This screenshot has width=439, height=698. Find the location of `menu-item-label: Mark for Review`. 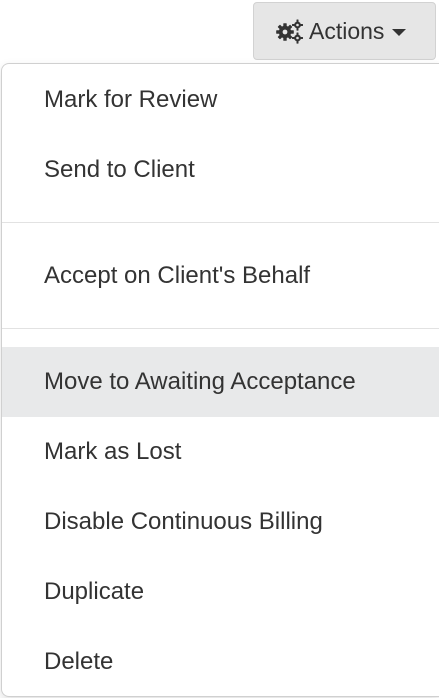

menu-item-label: Mark for Review is located at coordinates (131, 99).